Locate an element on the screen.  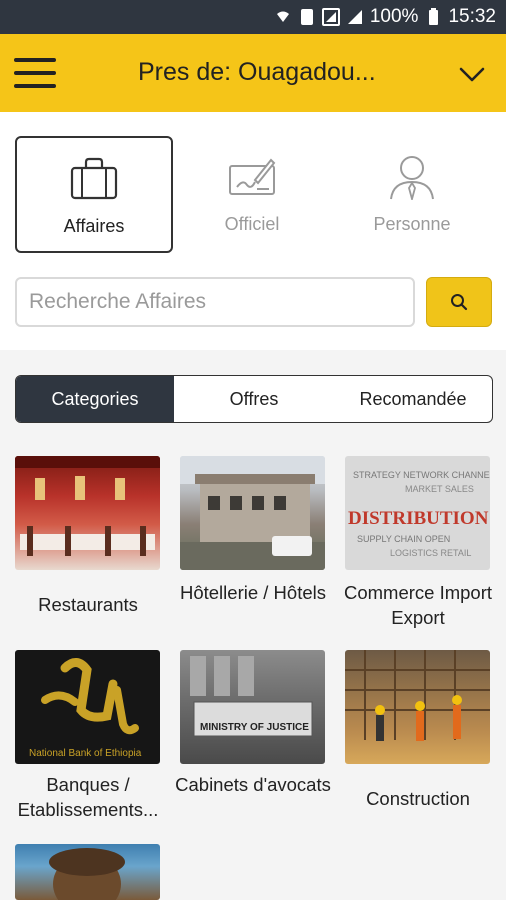
category-tile-avocats: MINISTRY OF JUSTICE Cabinets d'avocats is located at coordinates (253, 723).